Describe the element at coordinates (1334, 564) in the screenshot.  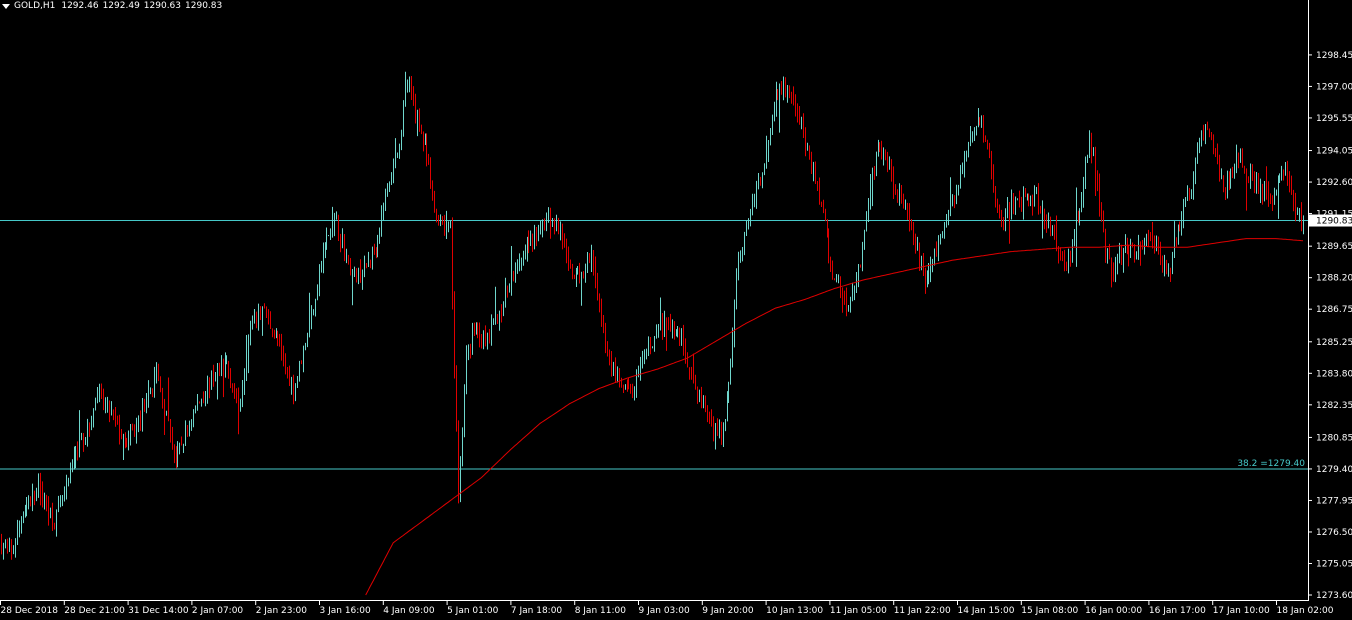
I see `y-tick-label: 1275.05` at that location.